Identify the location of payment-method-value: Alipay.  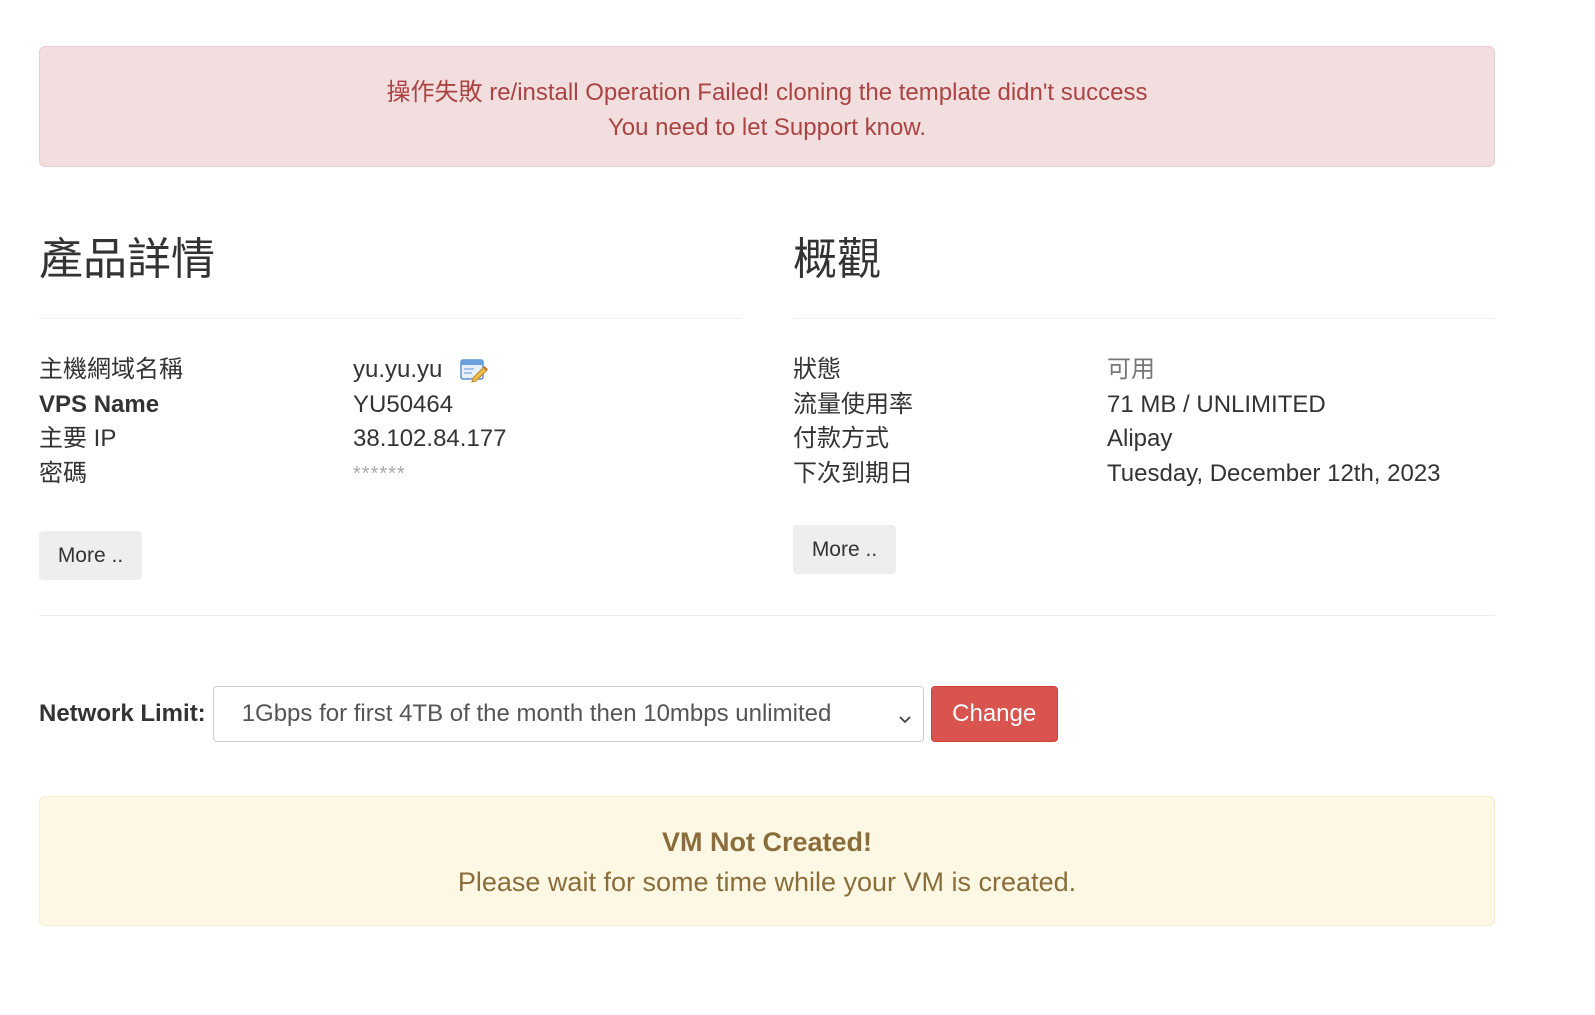
(1140, 438).